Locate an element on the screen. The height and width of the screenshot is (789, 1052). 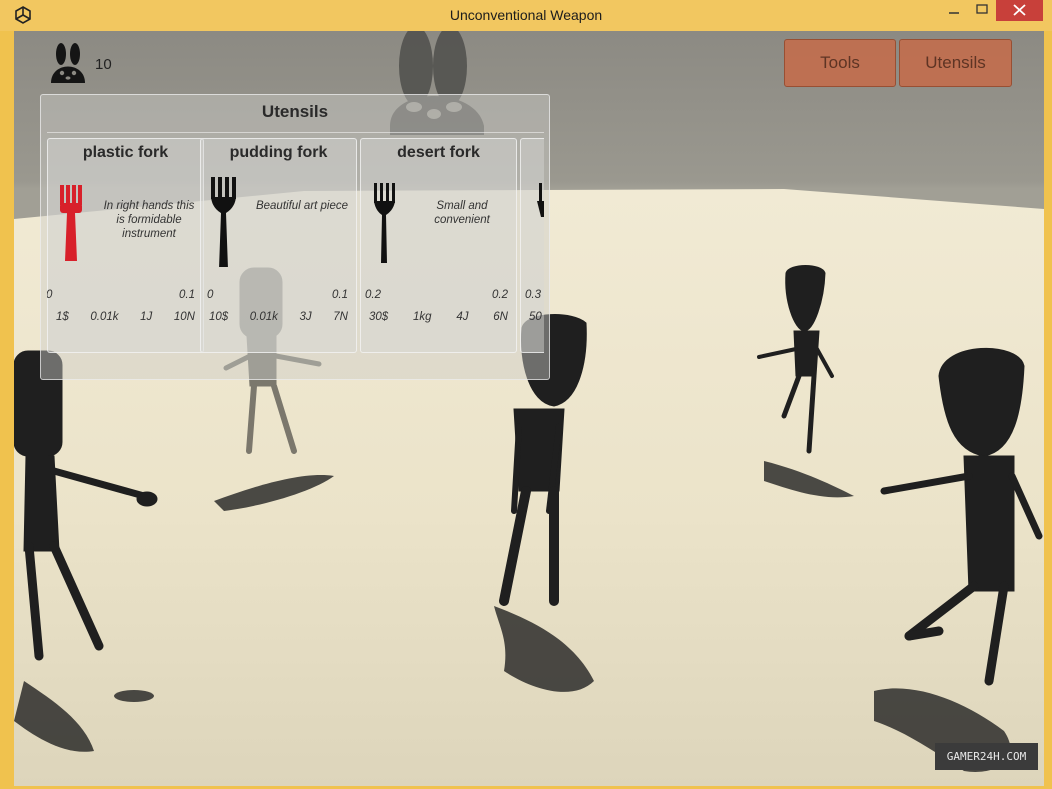
card-description: Beautiful art piece is located at coordinates (302, 206).